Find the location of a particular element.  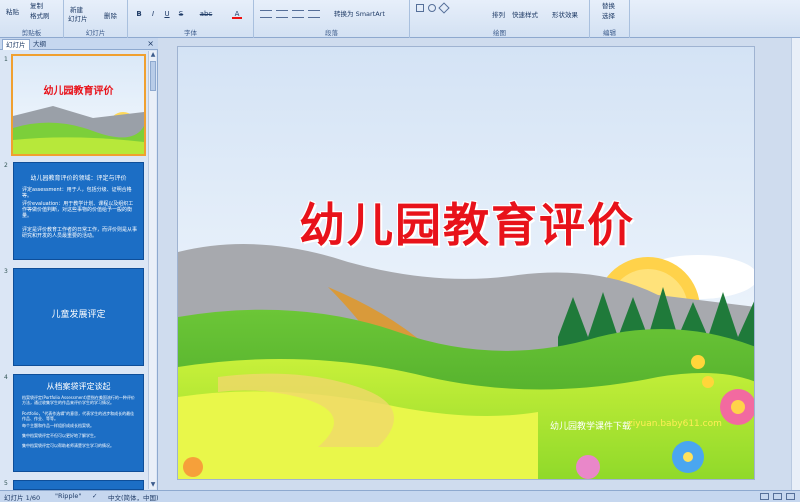

delete-slide-button: 删除 is located at coordinates (110, 15).